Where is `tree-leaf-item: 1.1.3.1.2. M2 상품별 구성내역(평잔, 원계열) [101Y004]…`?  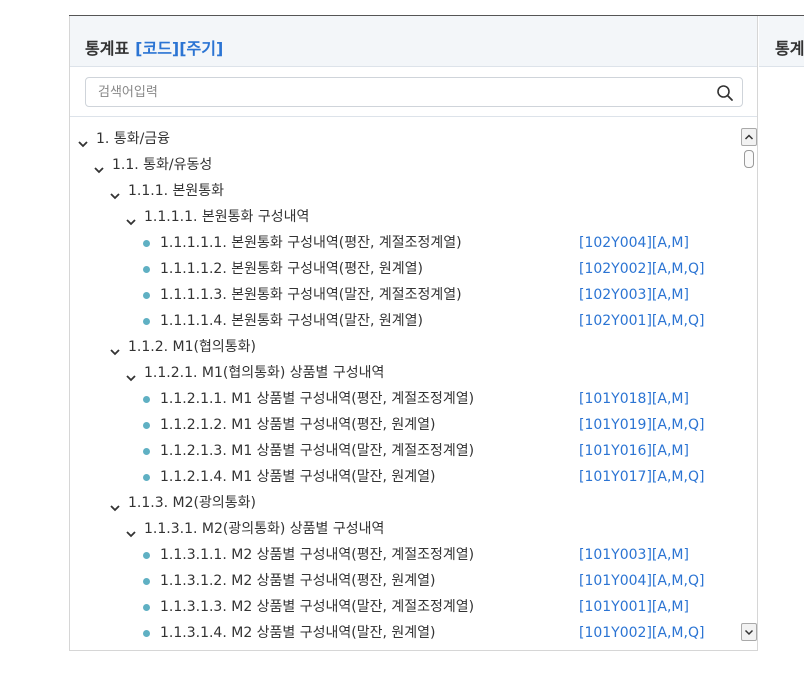
tree-leaf-item: 1.1.3.1.2. M2 상품별 구성내역(평잔, 원계열) [101Y004]… is located at coordinates (405, 581).